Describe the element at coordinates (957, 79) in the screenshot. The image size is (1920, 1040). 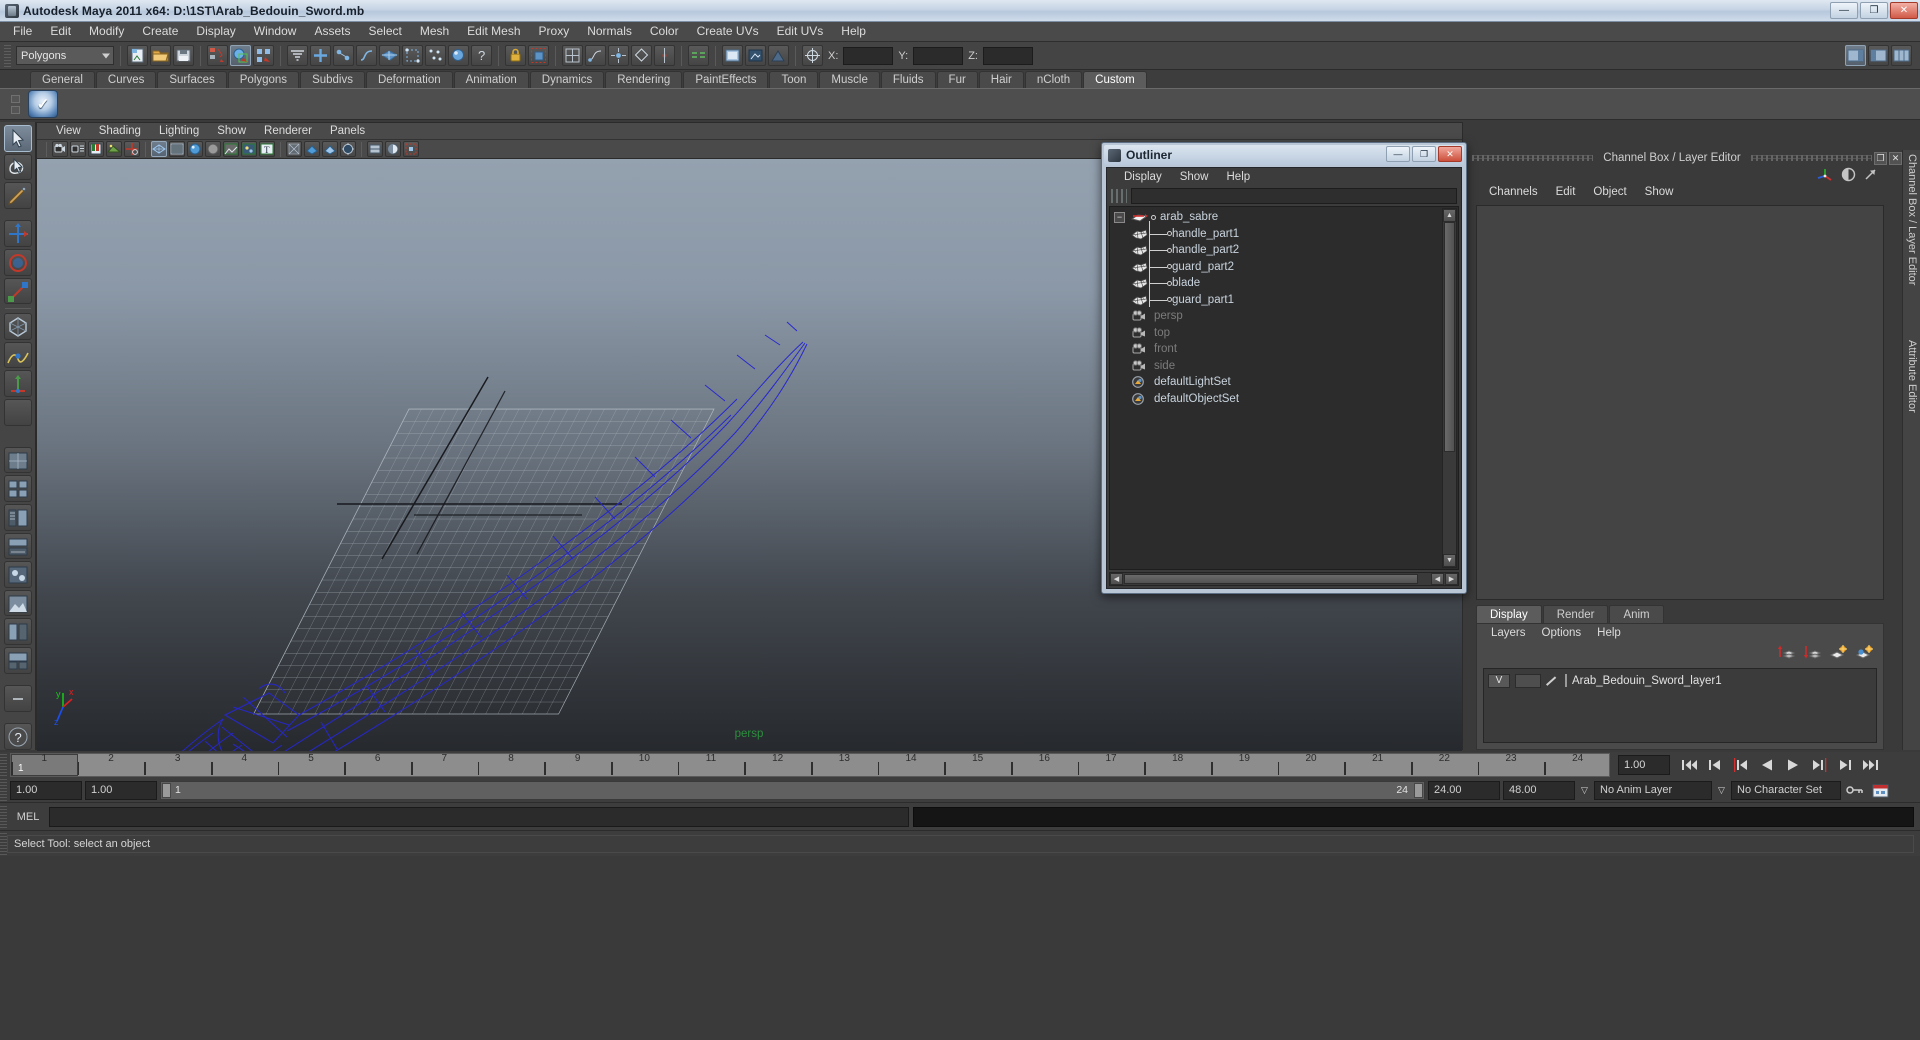
I see `shelf-tab-fur: Fur` at that location.